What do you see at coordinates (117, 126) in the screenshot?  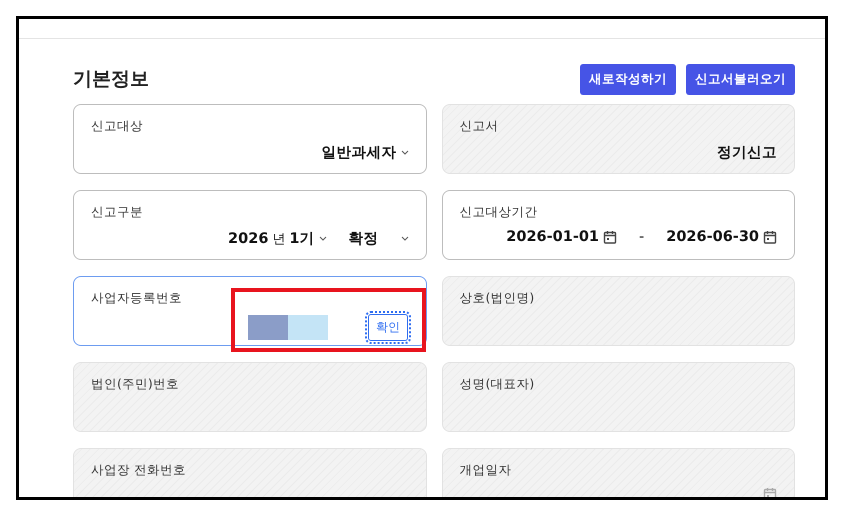 I see `field-label: 신고대상` at bounding box center [117, 126].